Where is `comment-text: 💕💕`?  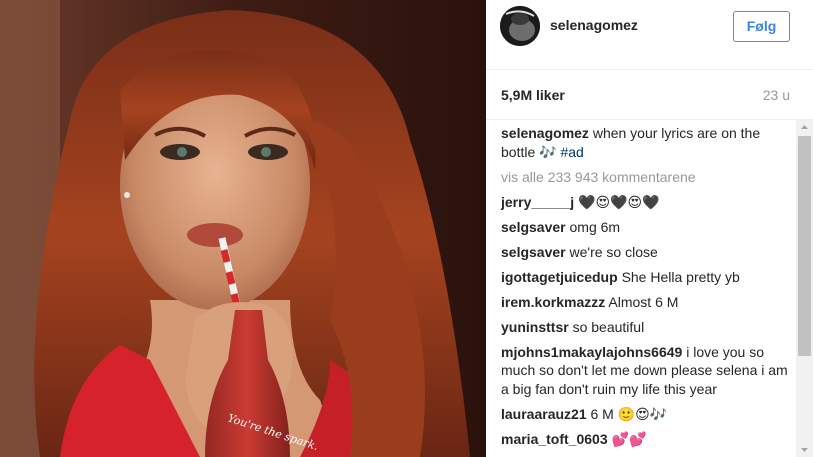
comment-text: 💕💕 is located at coordinates (629, 438).